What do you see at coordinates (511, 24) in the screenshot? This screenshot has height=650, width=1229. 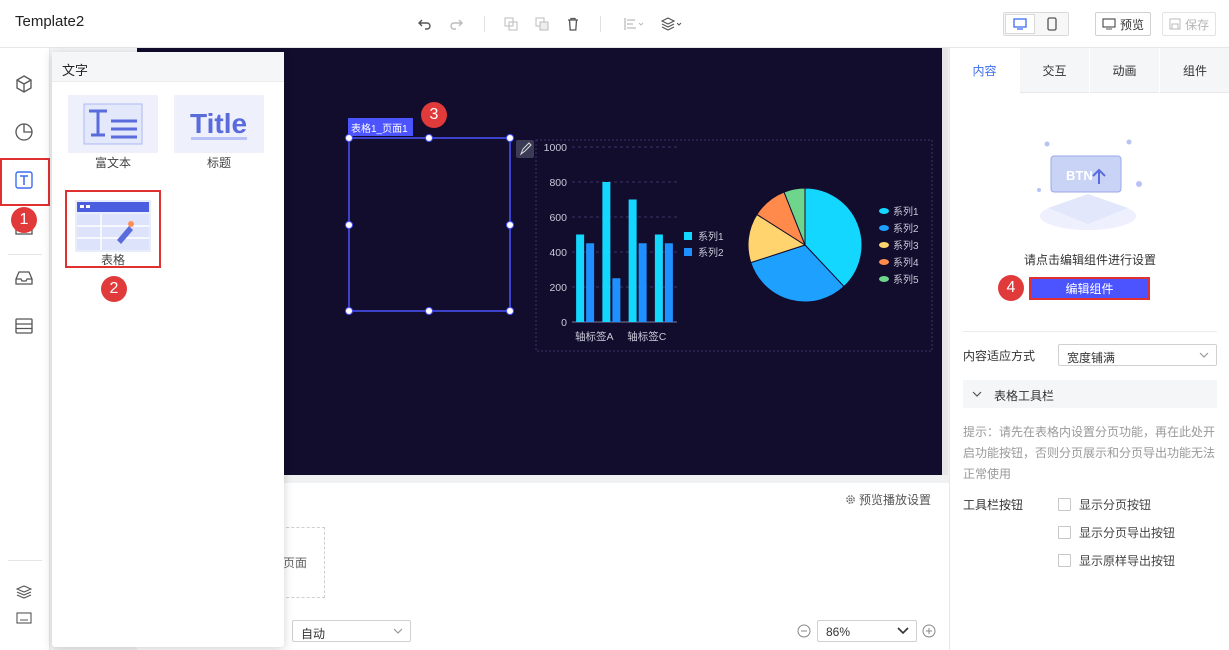 I see `copy-icon` at bounding box center [511, 24].